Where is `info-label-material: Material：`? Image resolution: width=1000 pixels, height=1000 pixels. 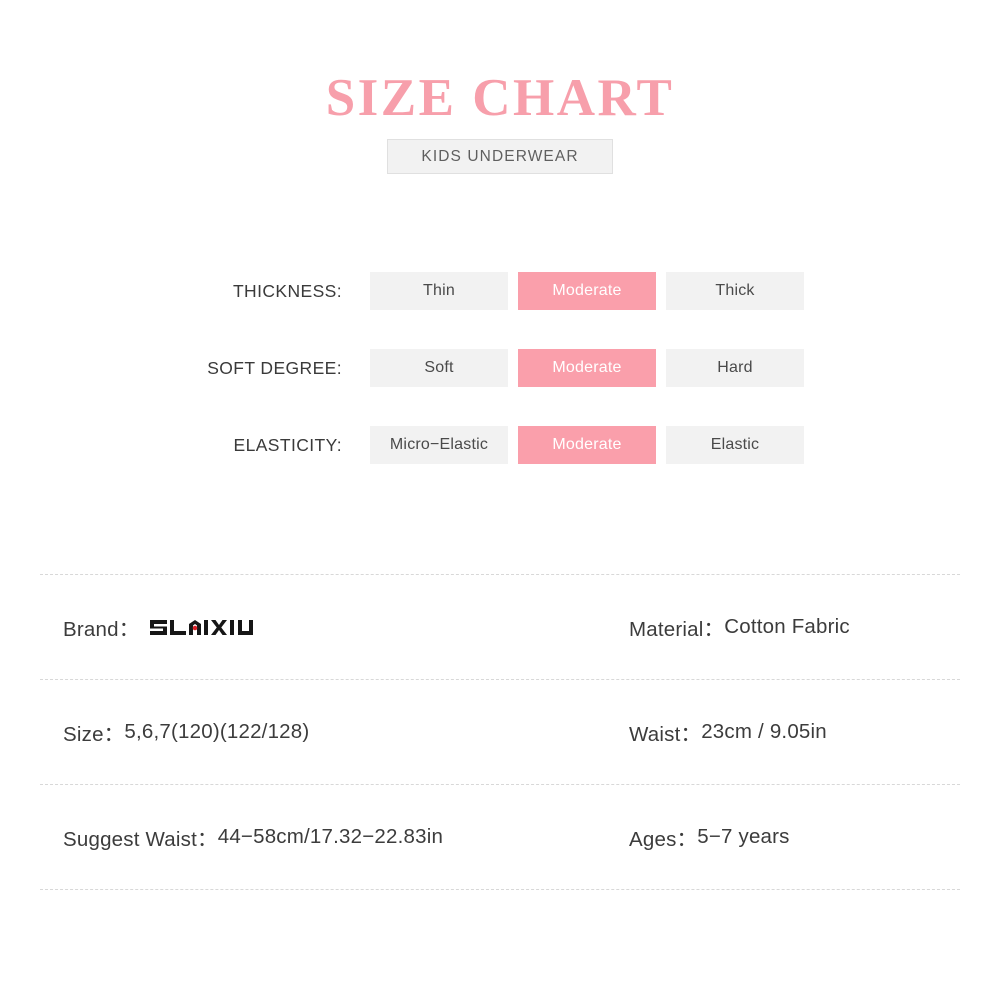 info-label-material: Material： is located at coordinates (677, 629).